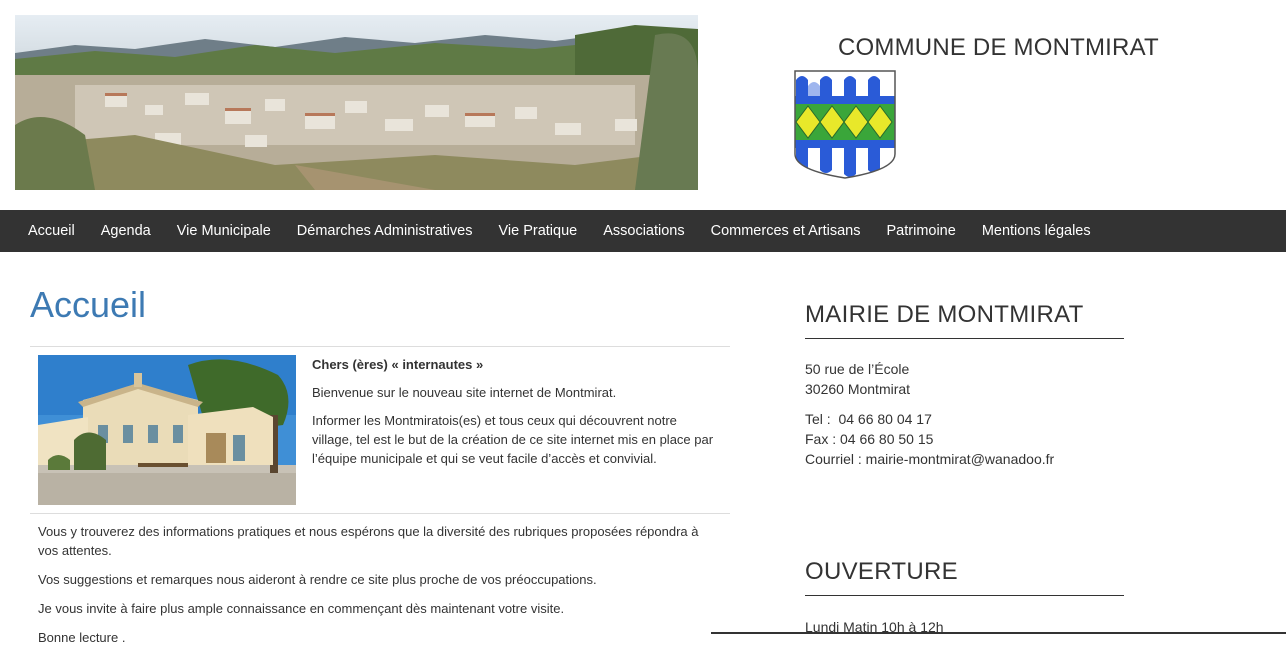 This screenshot has width=1286, height=657. What do you see at coordinates (51, 231) in the screenshot?
I see `nav-item-accueil: Accueil` at bounding box center [51, 231].